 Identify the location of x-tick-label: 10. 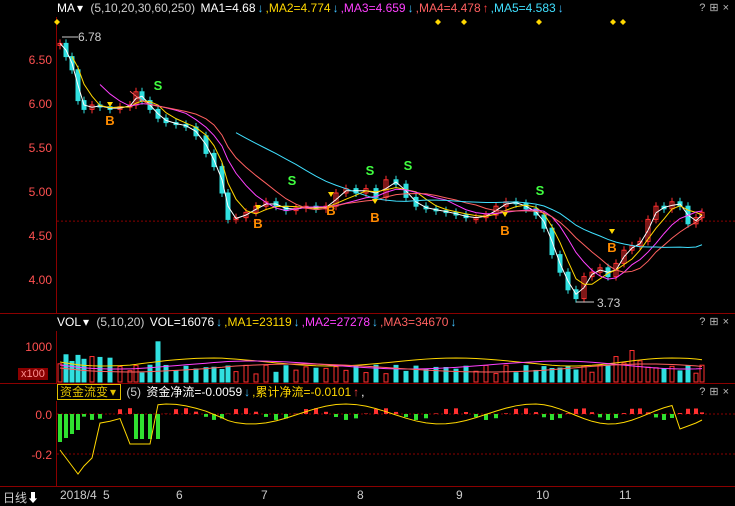
(542, 495).